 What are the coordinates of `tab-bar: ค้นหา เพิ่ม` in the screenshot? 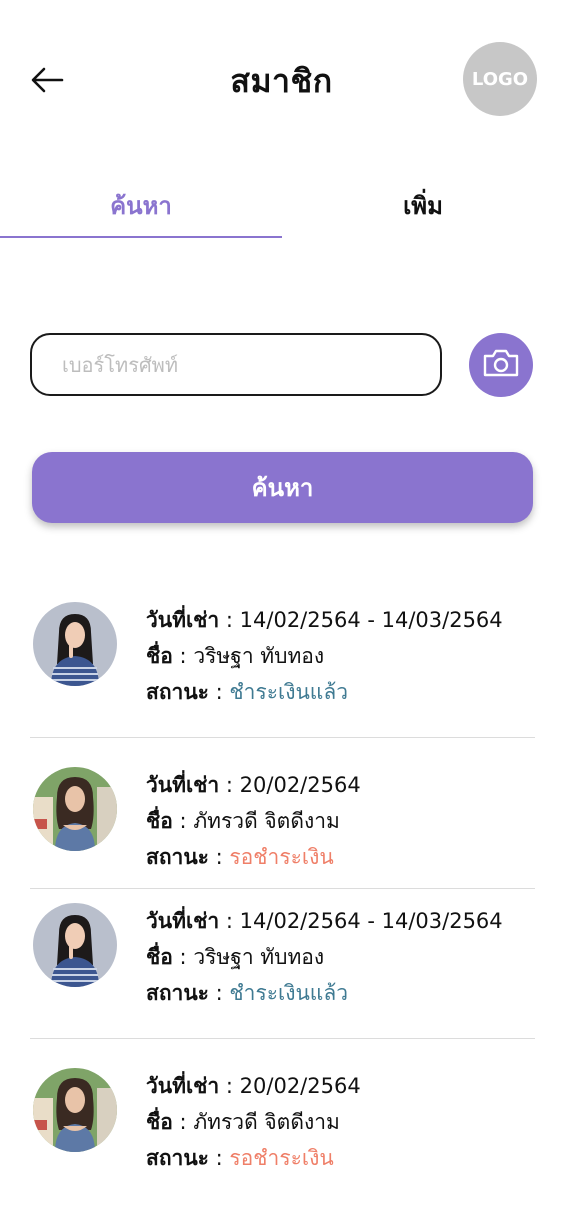 It's located at (281, 211).